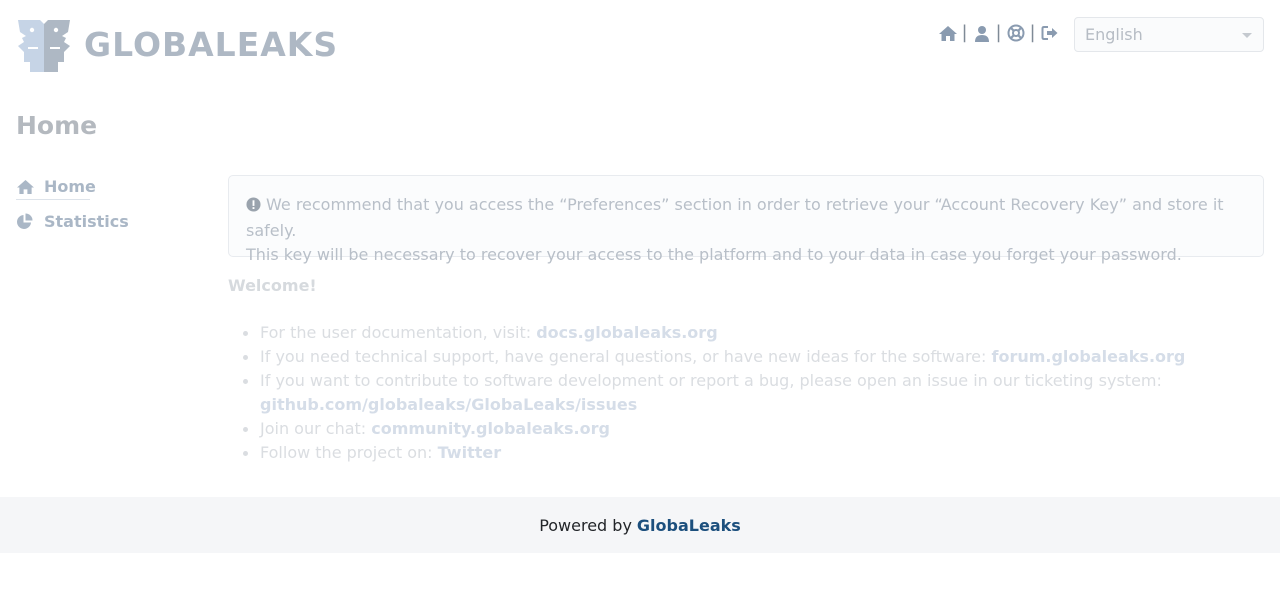  What do you see at coordinates (1088, 356) in the screenshot?
I see `forum-link: forum.globaleaks.org` at bounding box center [1088, 356].